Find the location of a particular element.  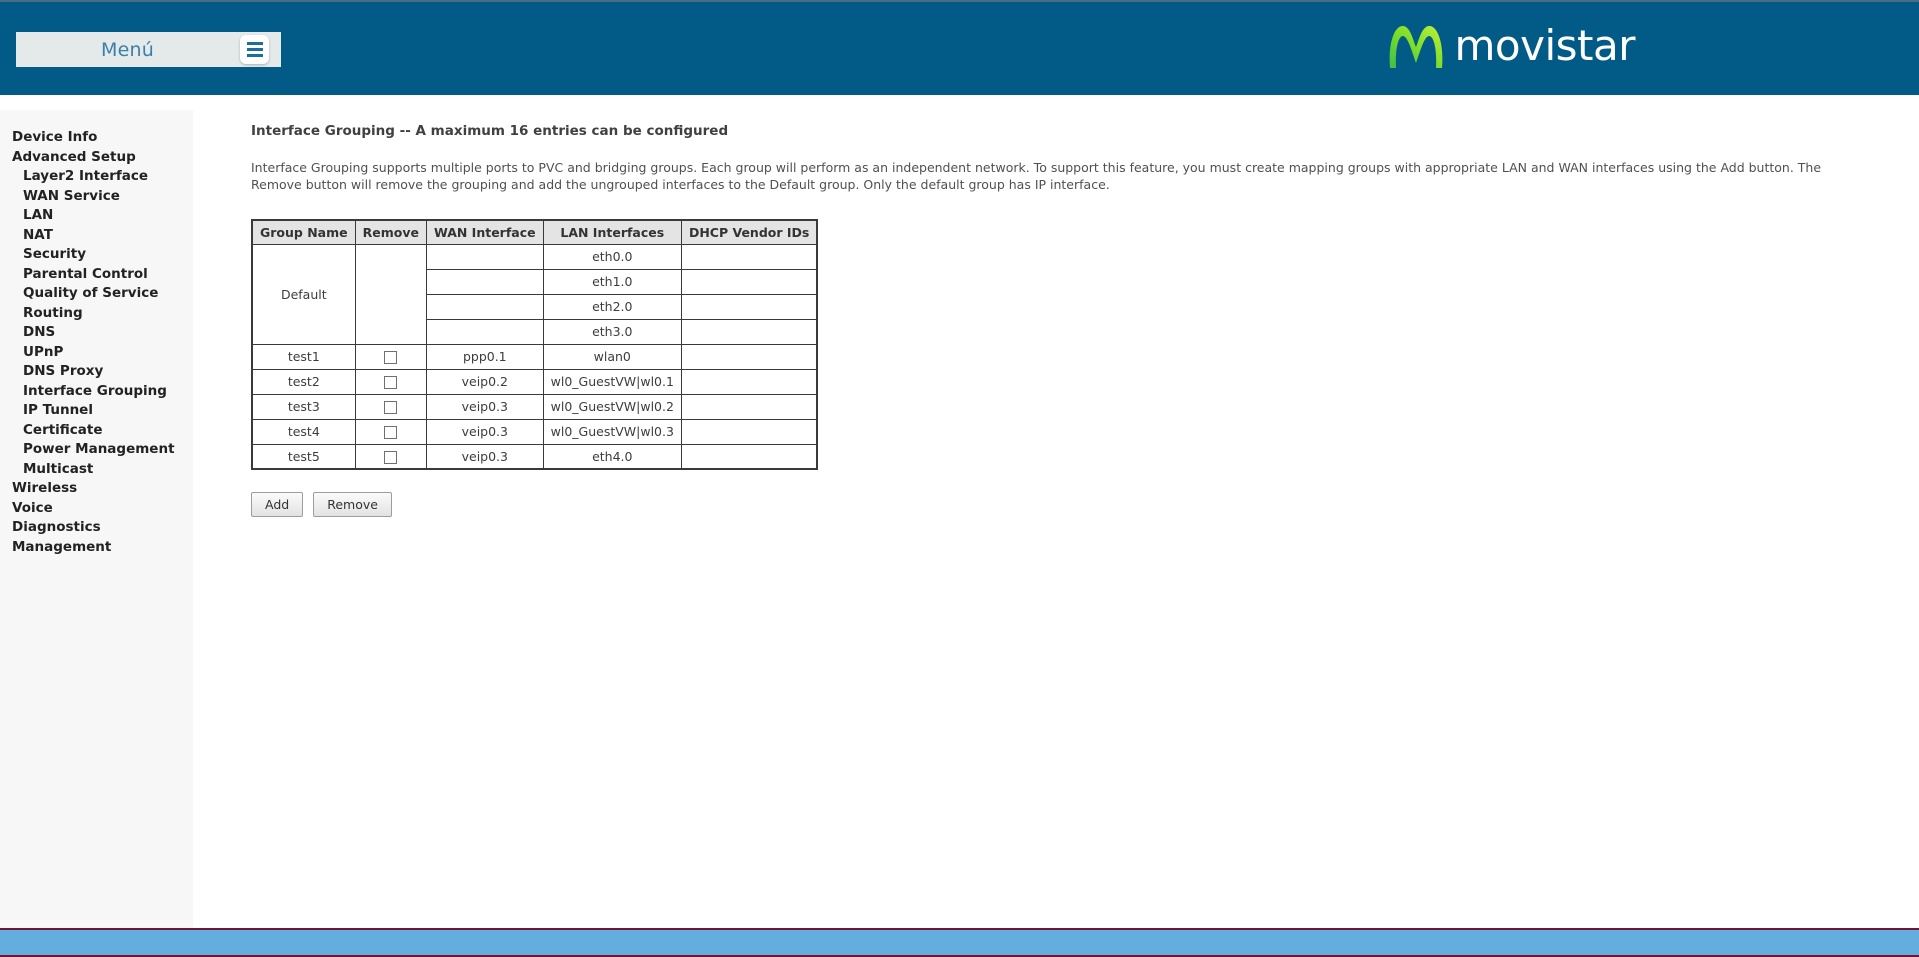

cell-remove-test5 is located at coordinates (390, 456).